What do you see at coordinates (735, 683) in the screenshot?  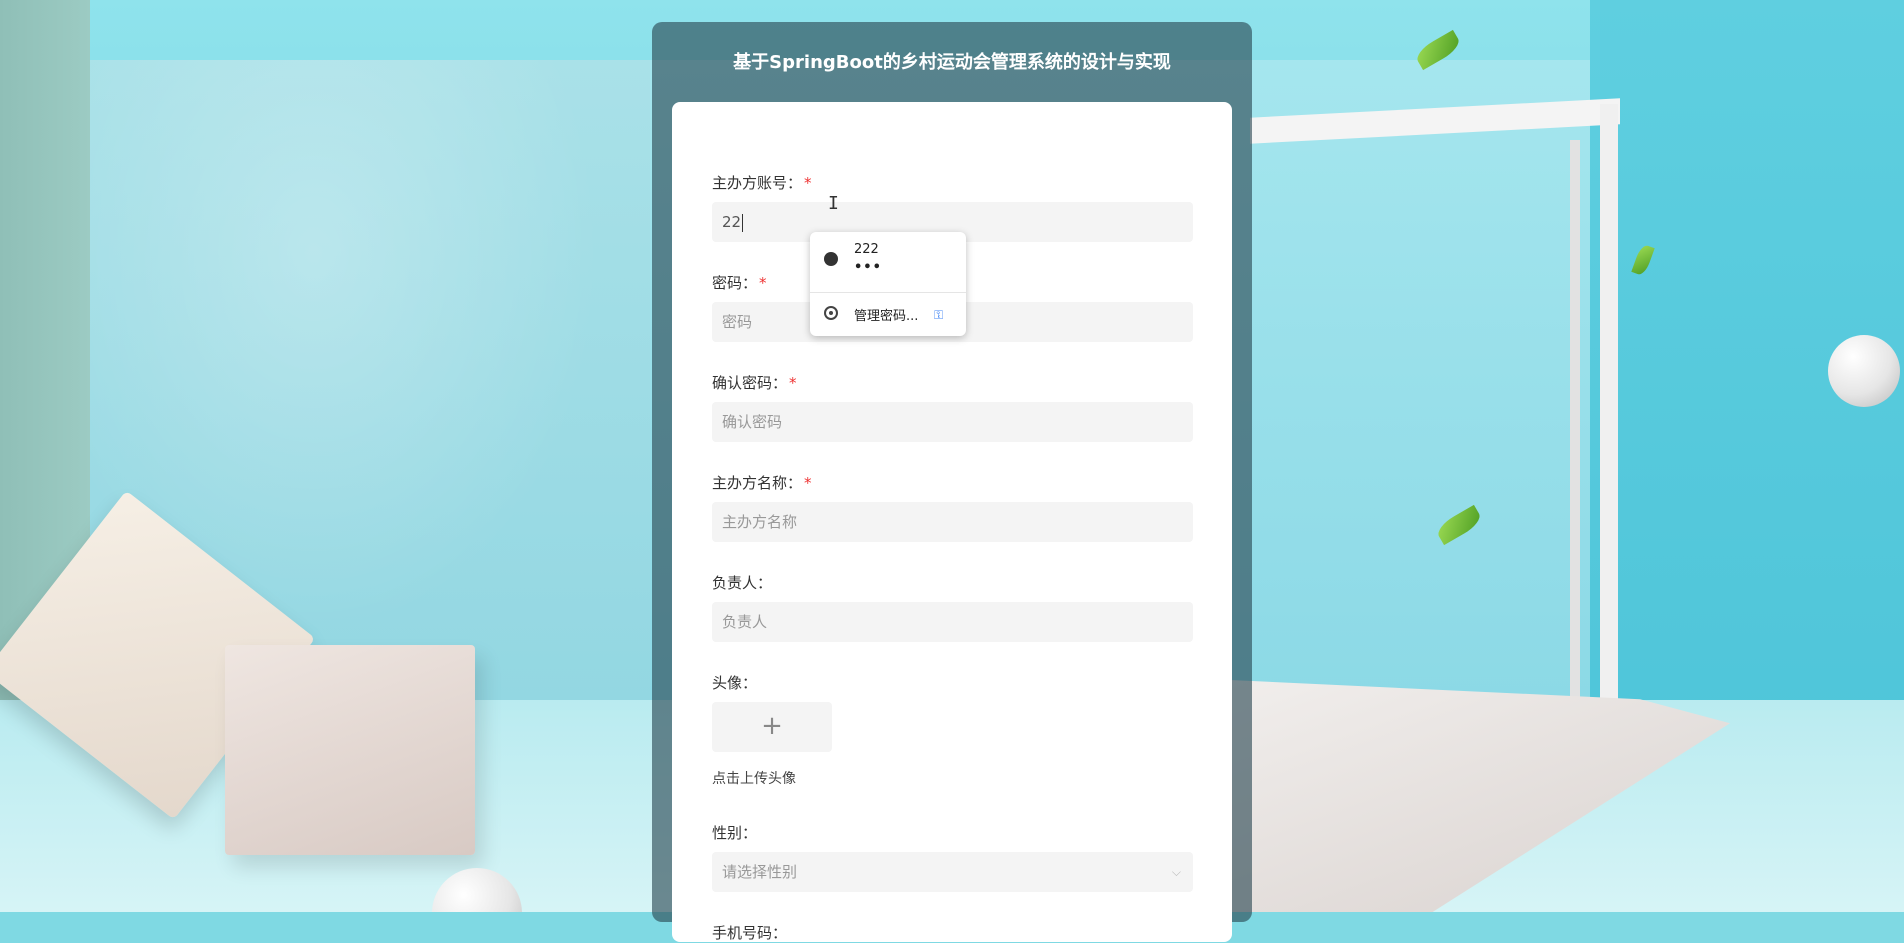 I see `avatar-label: 头像：` at bounding box center [735, 683].